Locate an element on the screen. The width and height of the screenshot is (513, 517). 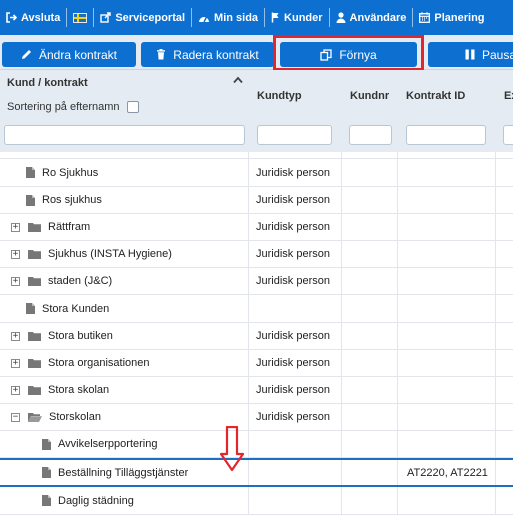
row-label: Stora skolan is located at coordinates (79, 390).